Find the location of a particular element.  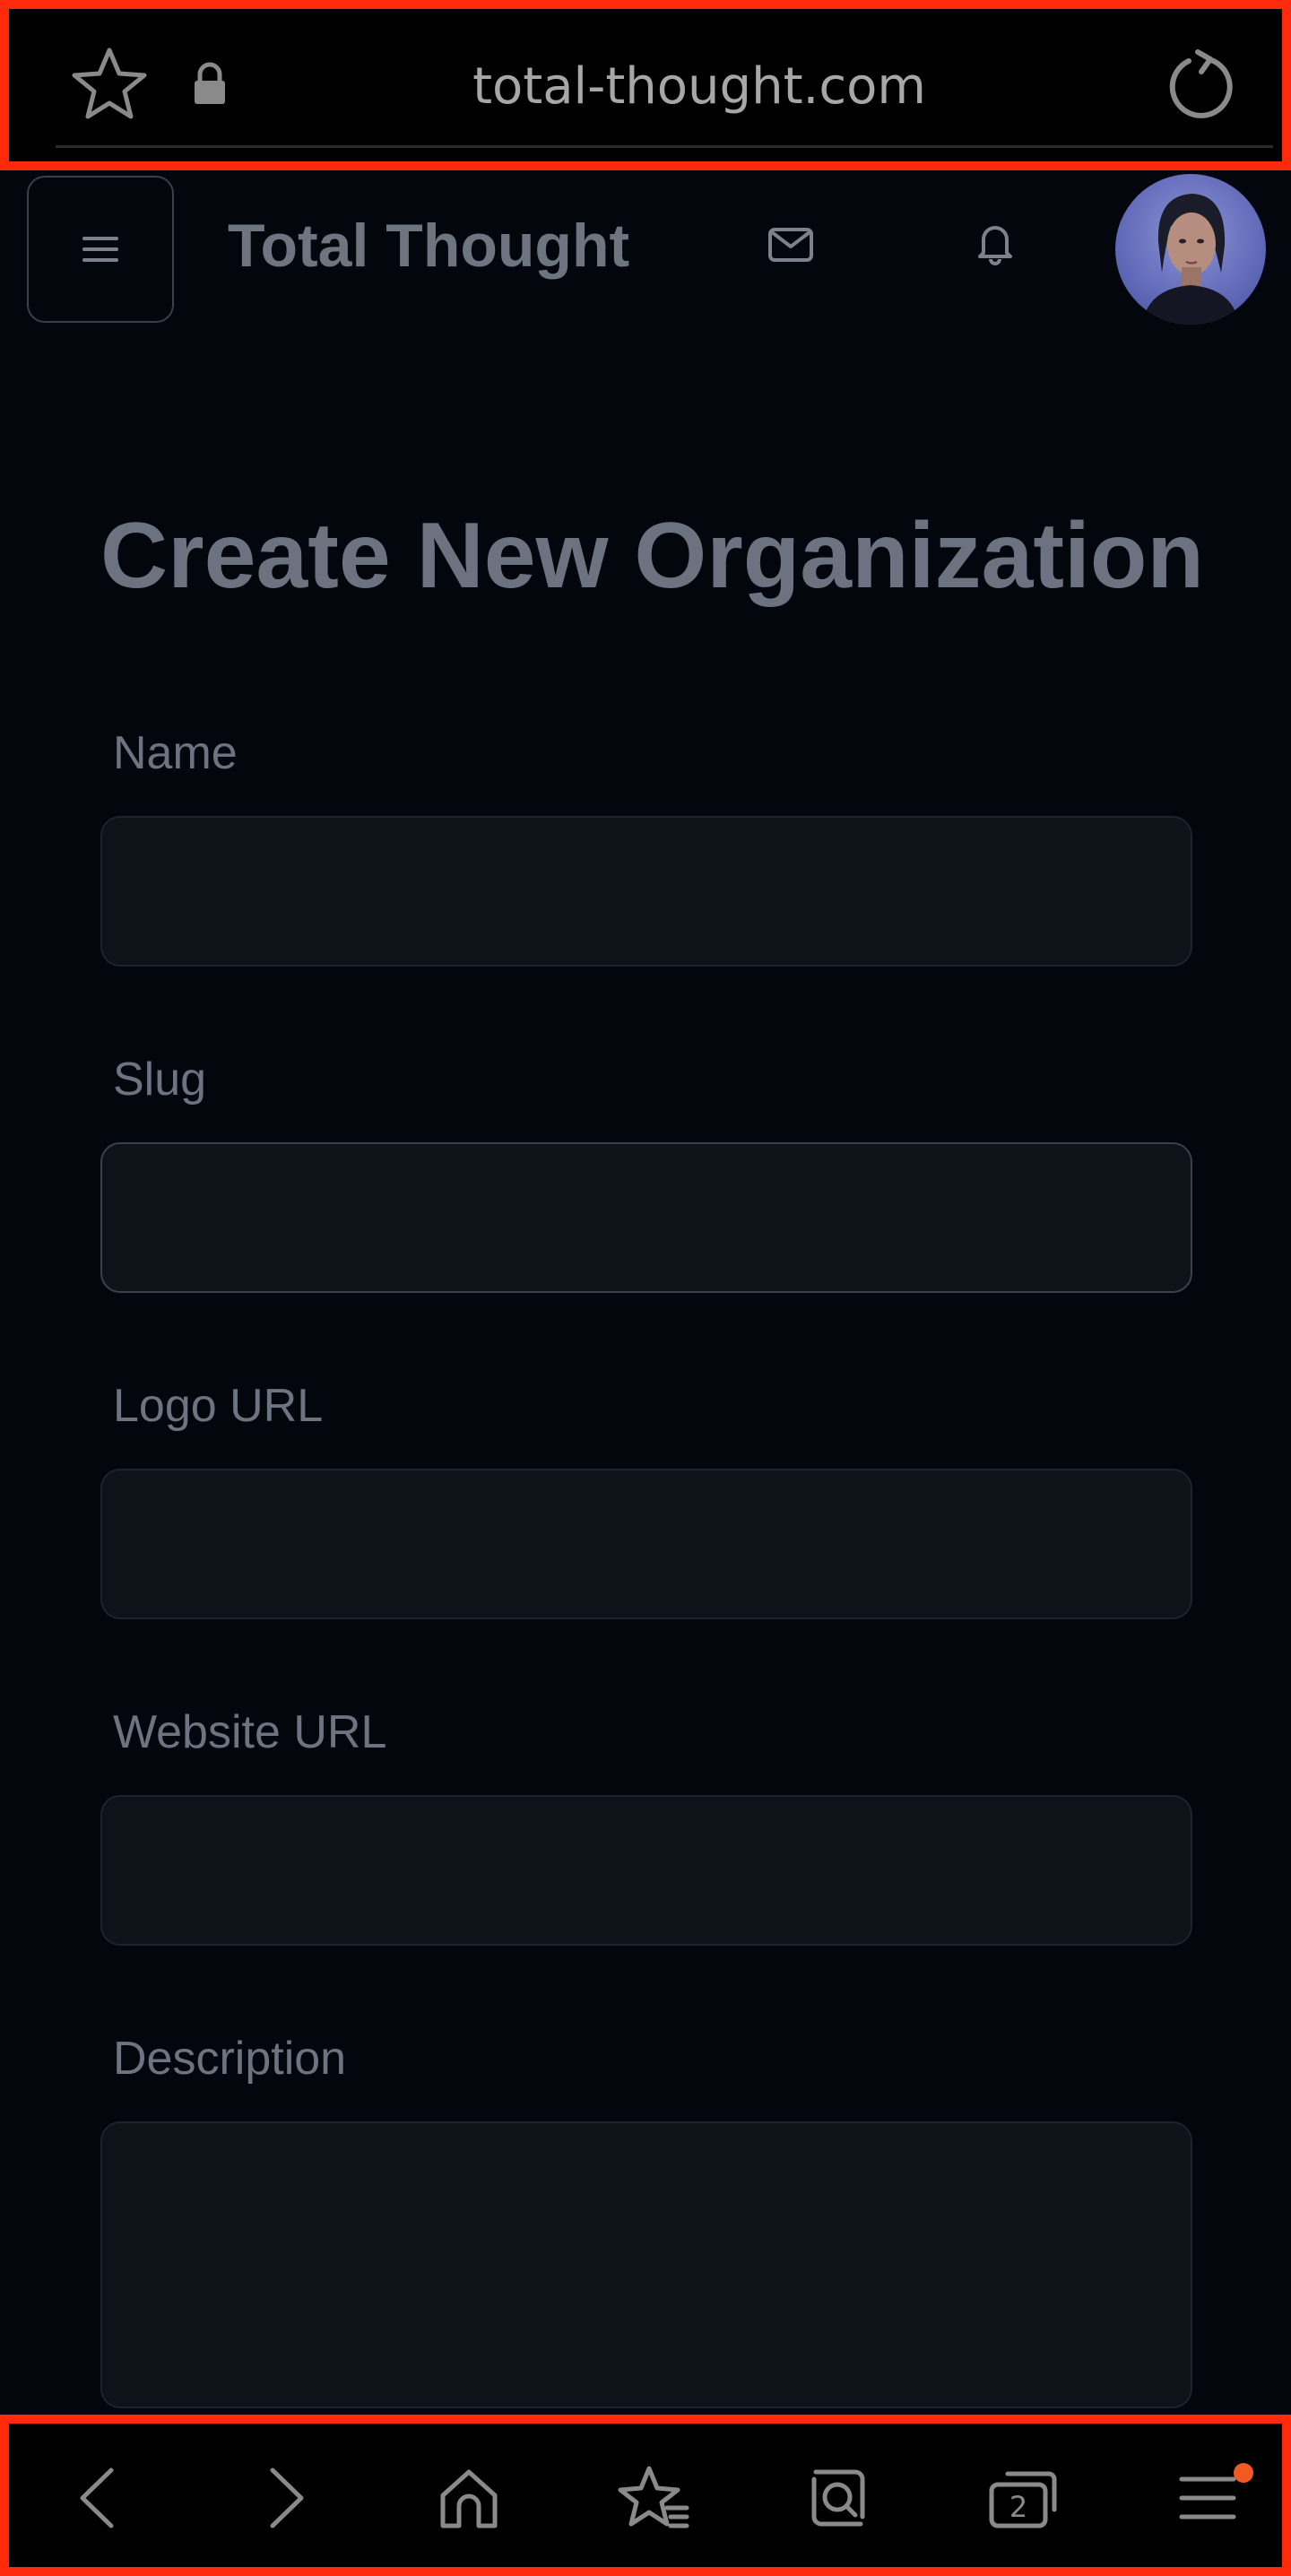

logo-url-field is located at coordinates (646, 1544).